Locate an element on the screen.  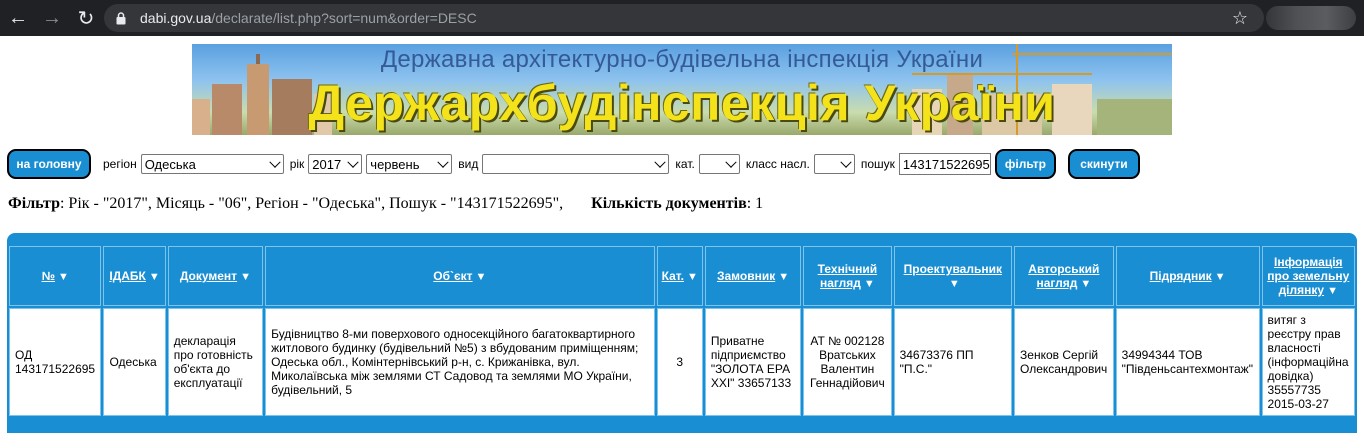
document-count-value: : 1 is located at coordinates (755, 203).